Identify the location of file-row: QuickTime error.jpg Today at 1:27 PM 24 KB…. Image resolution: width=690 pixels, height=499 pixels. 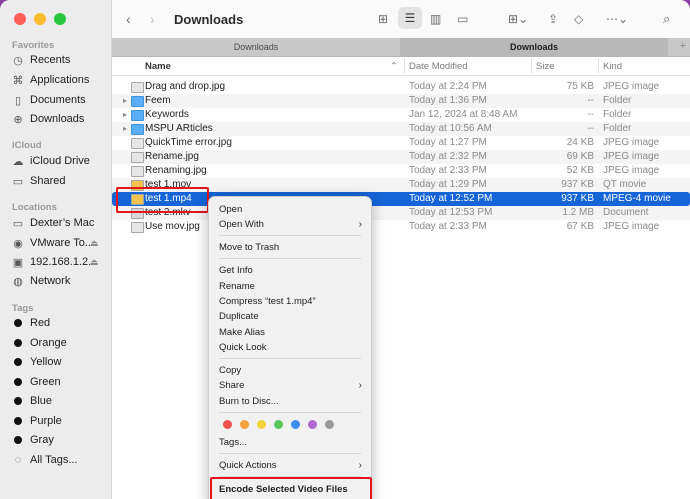
(401, 143).